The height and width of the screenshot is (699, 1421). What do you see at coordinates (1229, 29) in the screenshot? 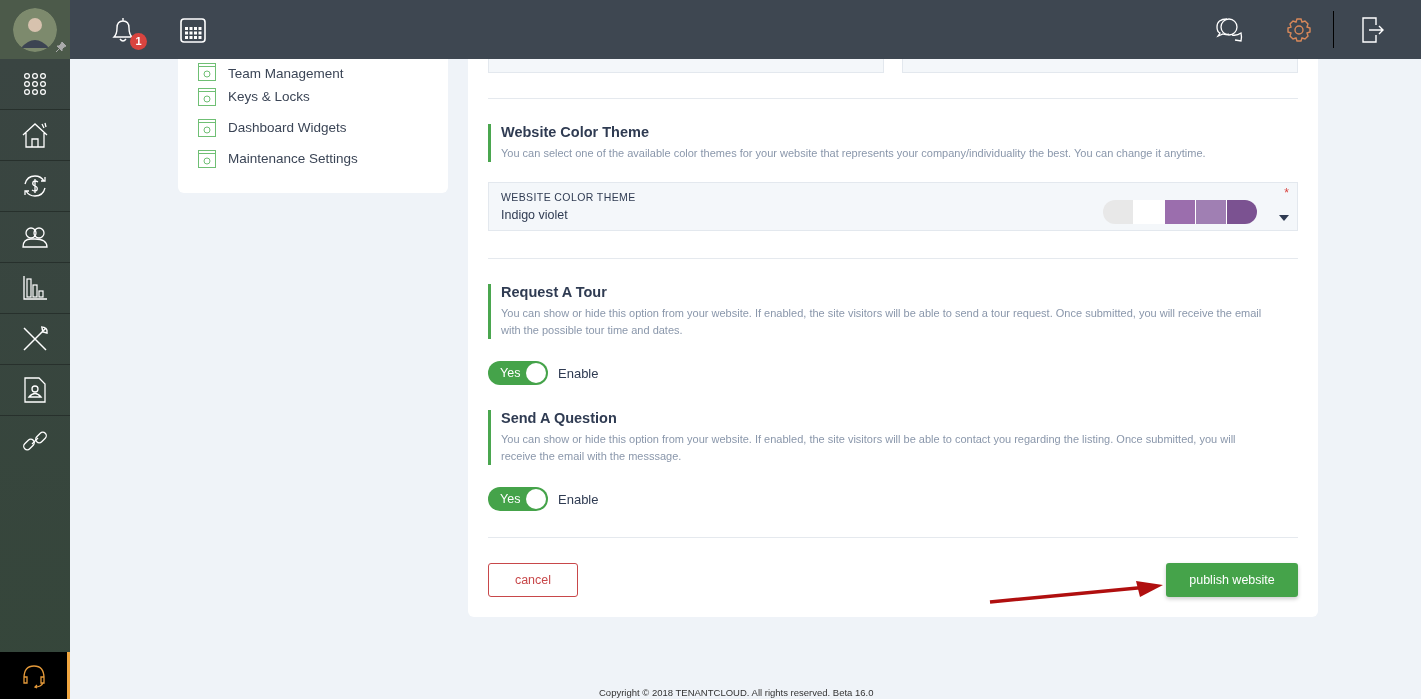
I see `chat-icon` at bounding box center [1229, 29].